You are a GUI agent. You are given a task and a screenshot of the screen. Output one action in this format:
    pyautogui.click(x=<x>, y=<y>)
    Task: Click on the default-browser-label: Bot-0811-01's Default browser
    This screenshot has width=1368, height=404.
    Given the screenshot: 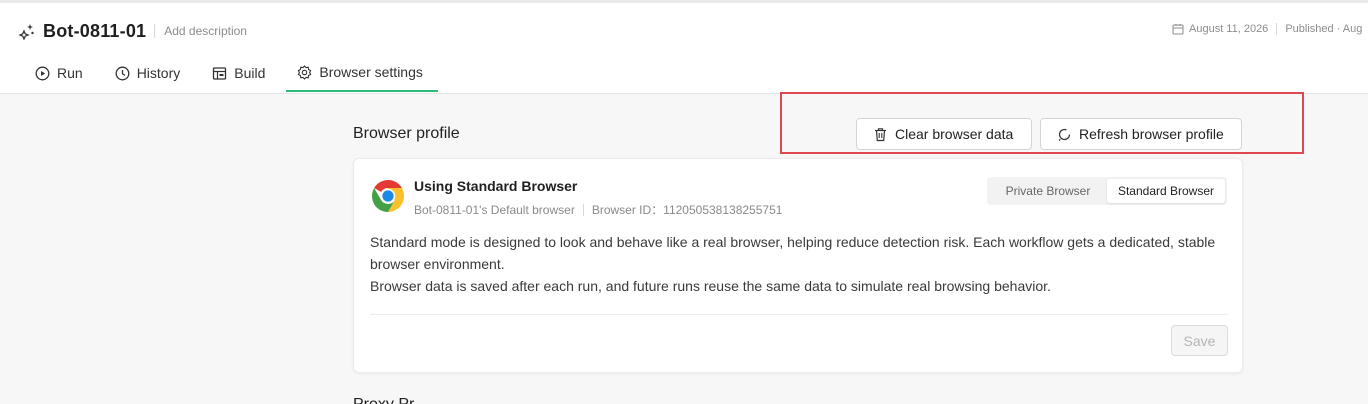 What is the action you would take?
    pyautogui.click(x=494, y=209)
    